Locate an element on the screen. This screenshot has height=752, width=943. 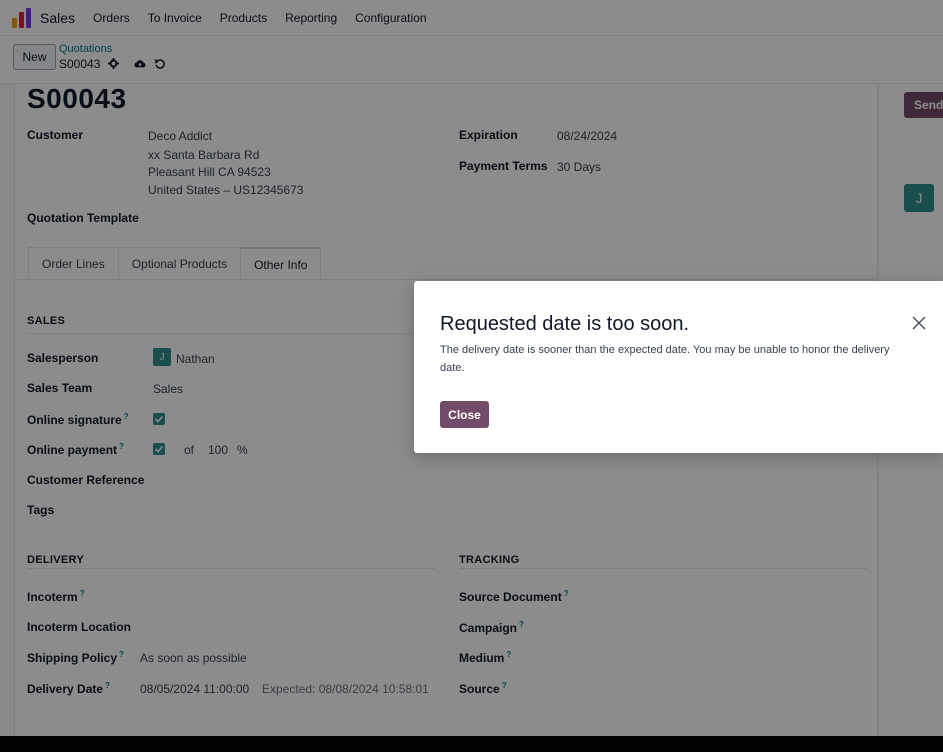
bottom-bar is located at coordinates (471, 744).